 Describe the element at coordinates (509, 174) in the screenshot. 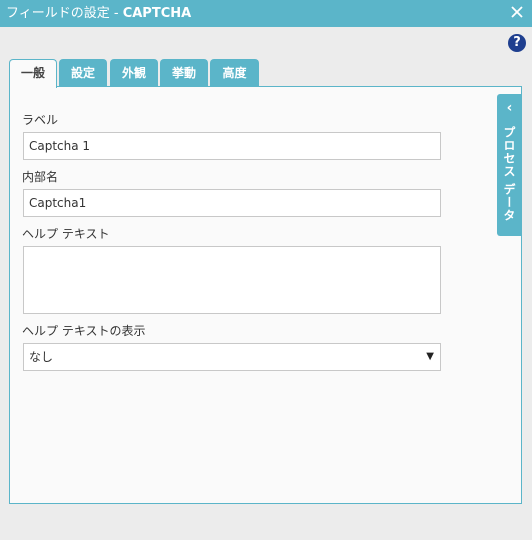

I see `process-data-label: プロセス データ` at that location.